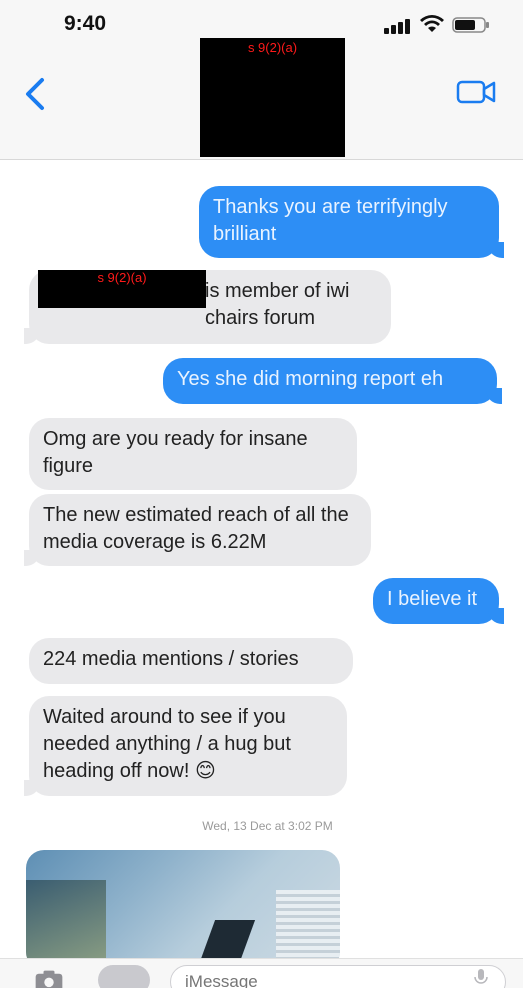  Describe the element at coordinates (338, 976) in the screenshot. I see `message-input` at that location.